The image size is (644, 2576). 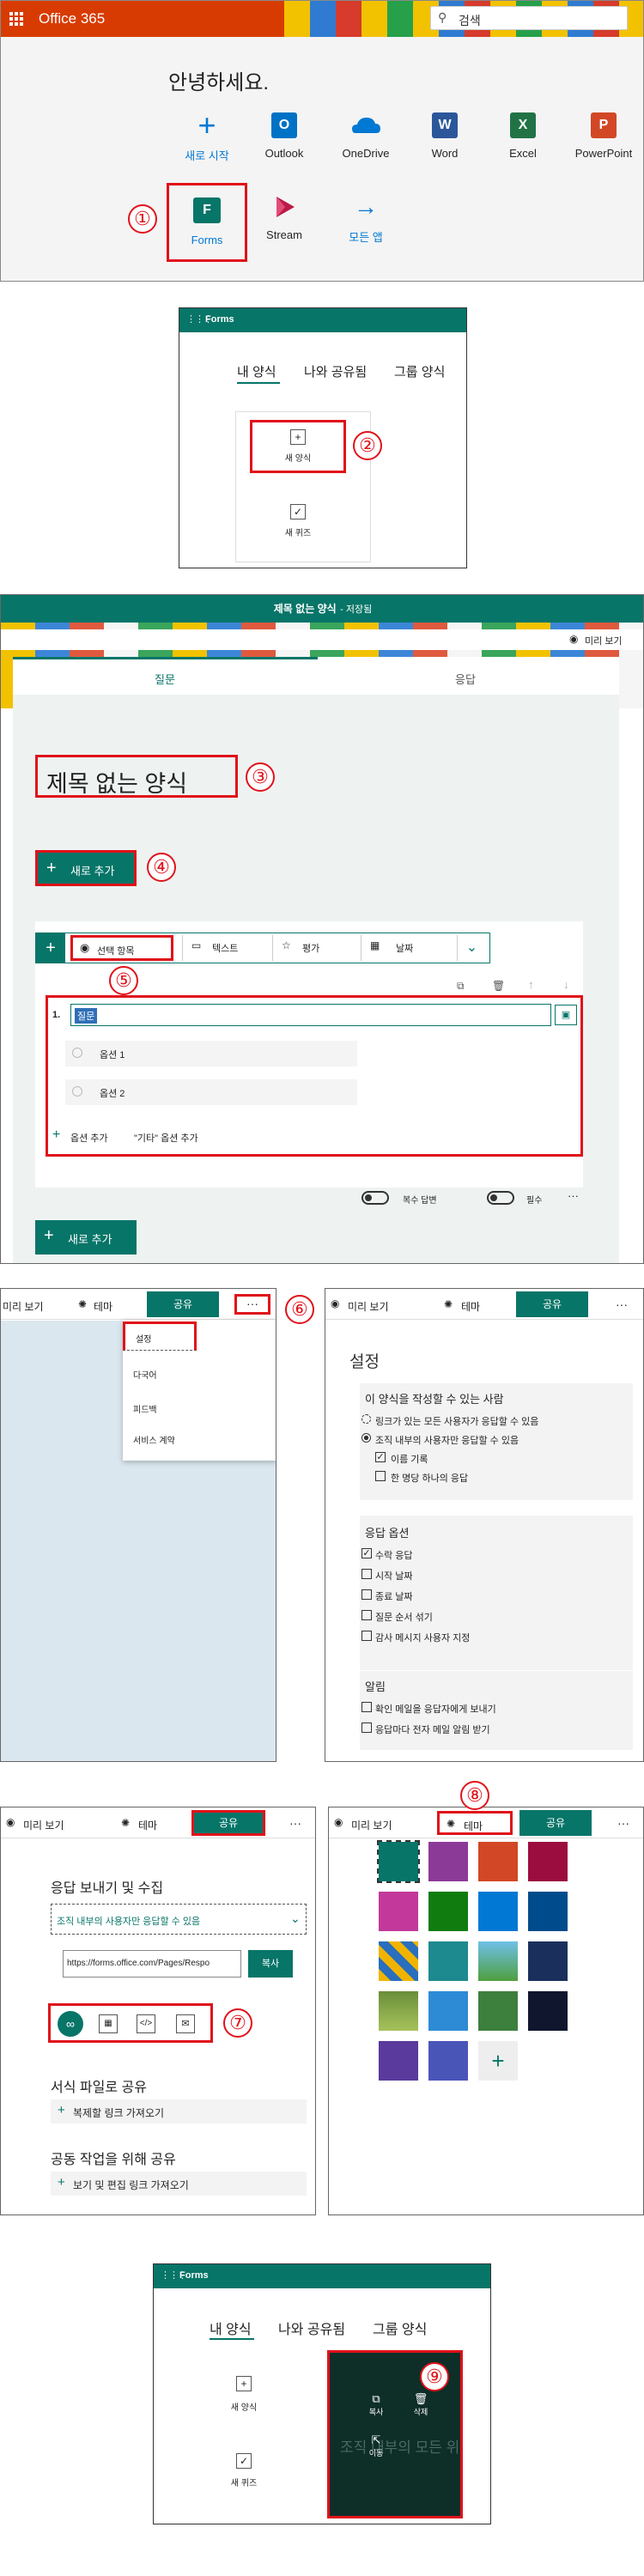 I want to click on collab-link-button: + 보기 및 편집 링크 가져오기, so click(x=179, y=2184).